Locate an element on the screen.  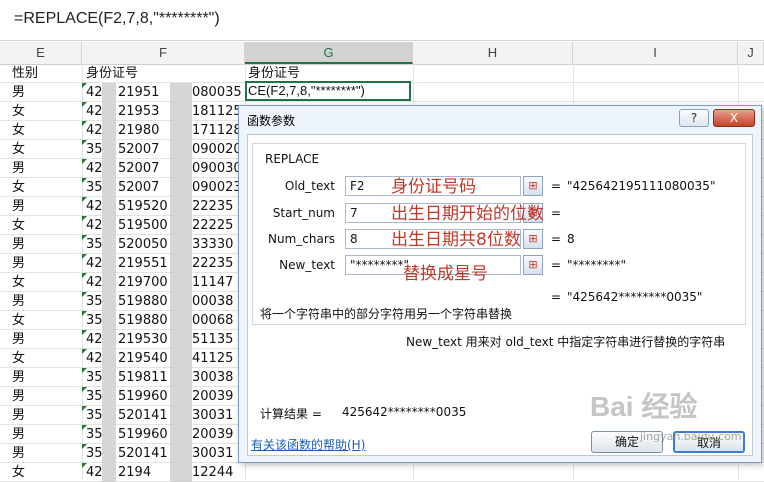
id-middle: 519520 is located at coordinates (143, 206).